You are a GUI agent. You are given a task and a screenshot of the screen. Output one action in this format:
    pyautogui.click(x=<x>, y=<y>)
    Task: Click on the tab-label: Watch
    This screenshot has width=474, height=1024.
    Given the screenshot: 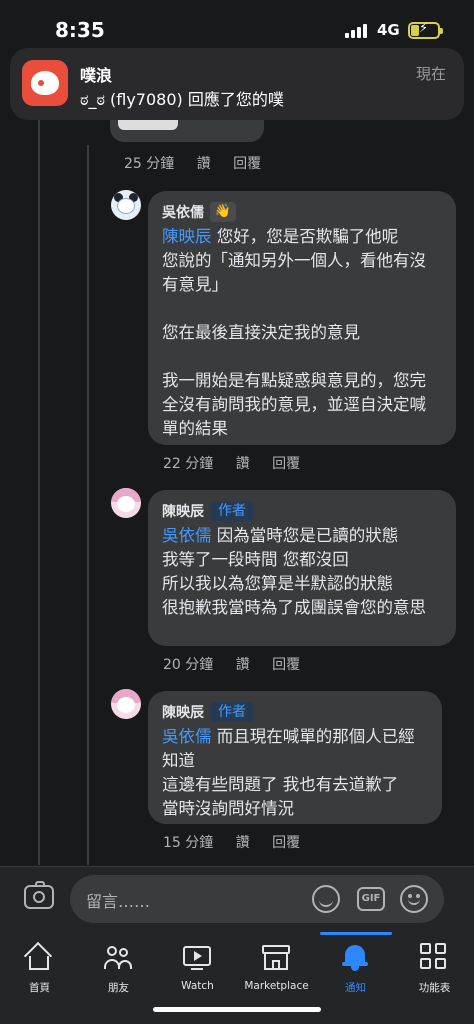 What is the action you would take?
    pyautogui.click(x=197, y=986)
    